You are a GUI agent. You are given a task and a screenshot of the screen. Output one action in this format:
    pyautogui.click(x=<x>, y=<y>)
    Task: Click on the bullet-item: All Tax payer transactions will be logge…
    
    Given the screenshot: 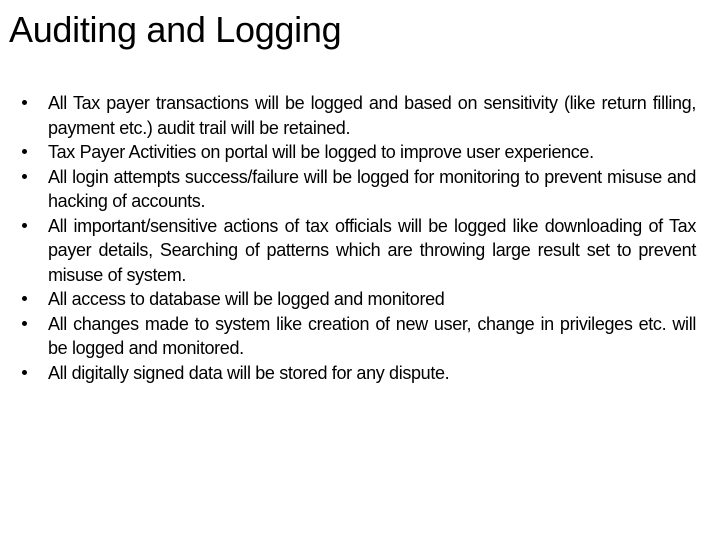 What is the action you would take?
    pyautogui.click(x=359, y=115)
    